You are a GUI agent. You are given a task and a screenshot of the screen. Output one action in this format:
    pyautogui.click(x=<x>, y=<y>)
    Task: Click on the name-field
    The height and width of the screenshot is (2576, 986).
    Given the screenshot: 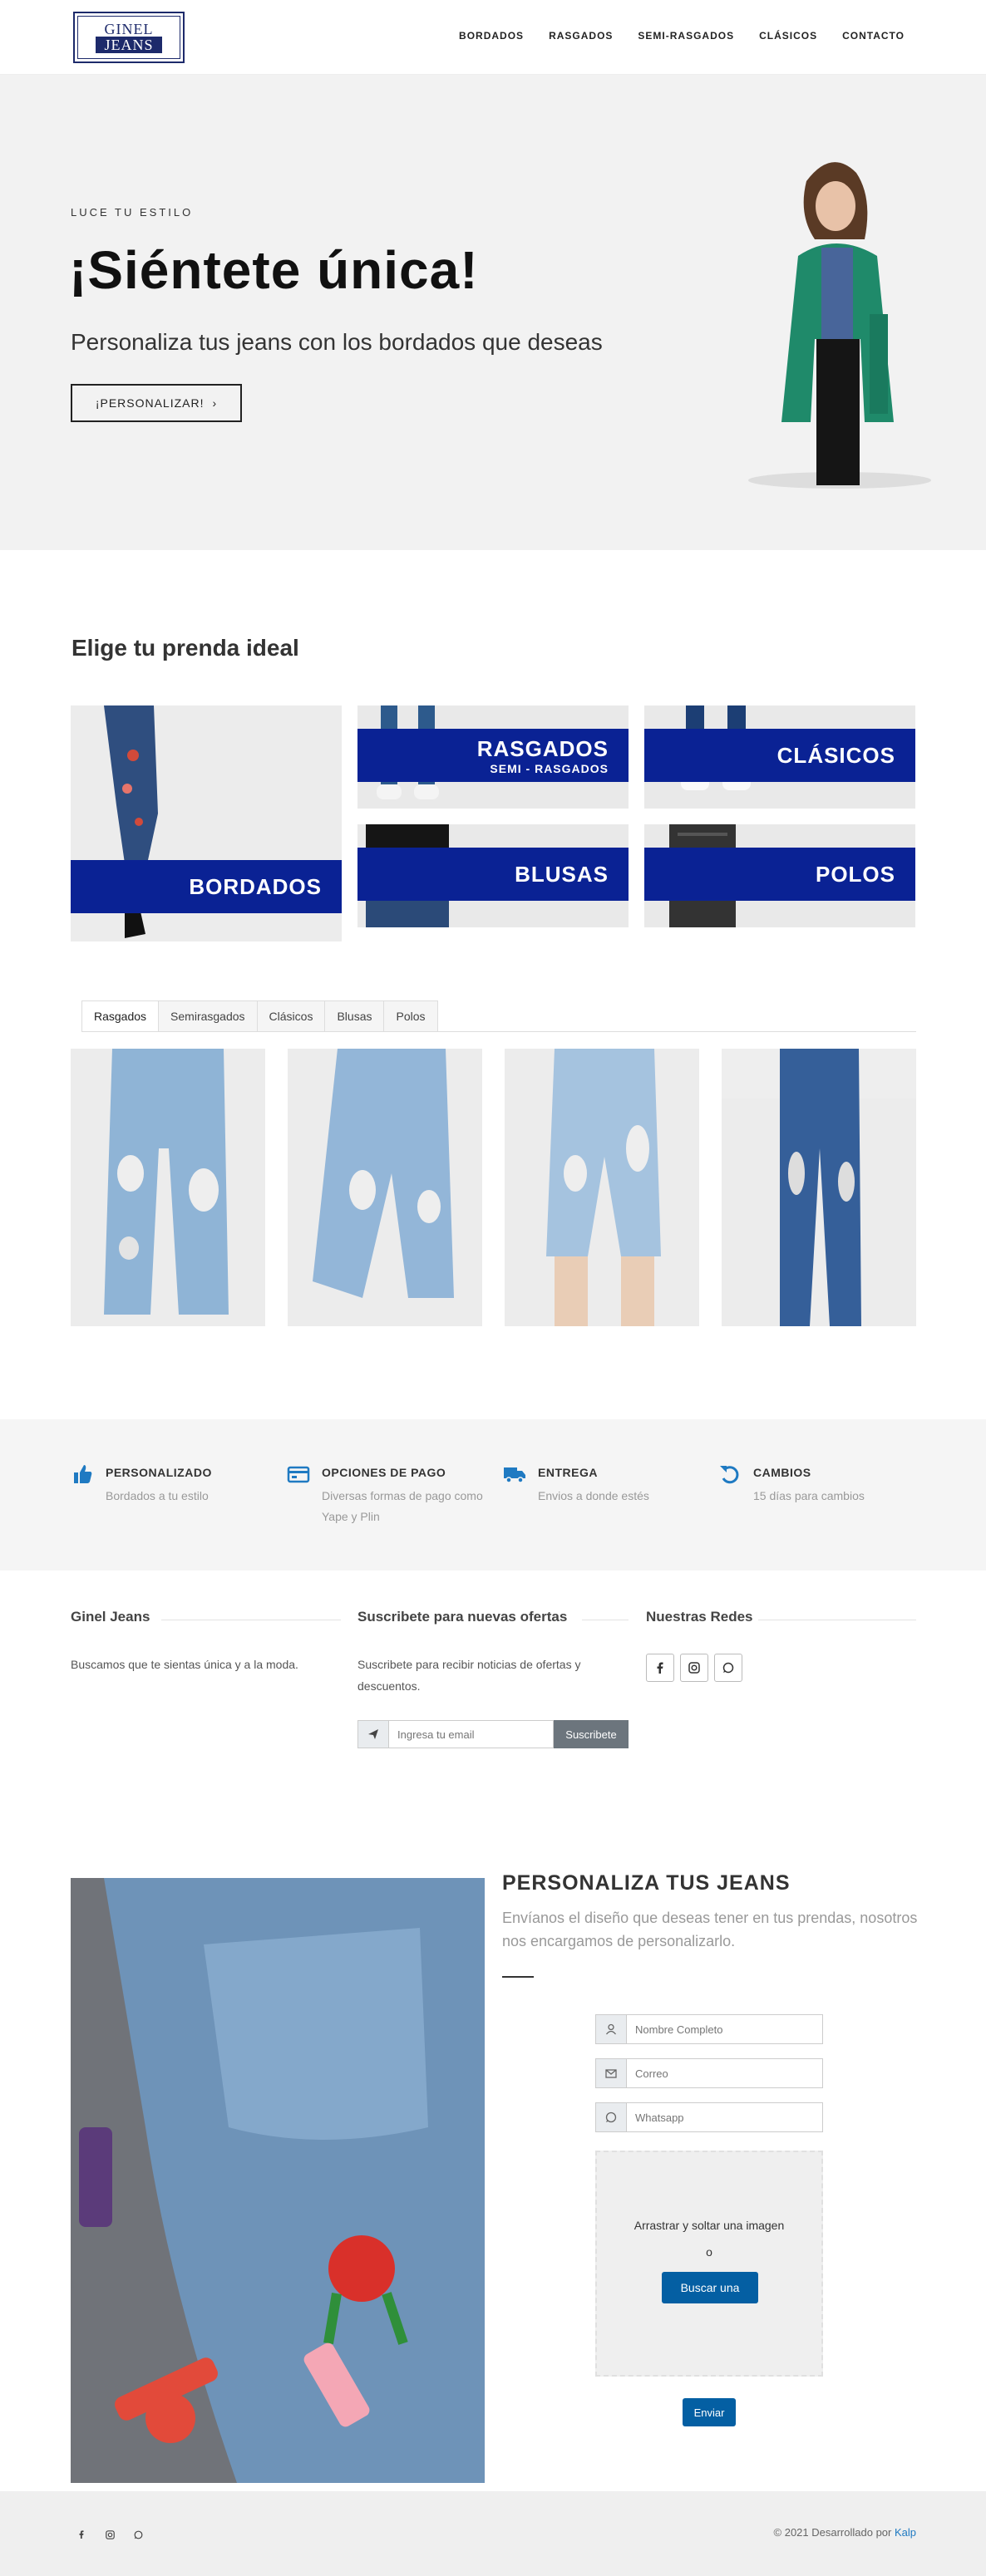 What is the action you would take?
    pyautogui.click(x=709, y=2029)
    